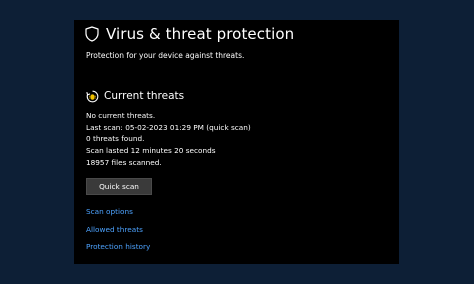 This screenshot has height=284, width=474. What do you see at coordinates (151, 151) in the screenshot?
I see `scan-duration-text: Scan lasted 12 minutes 20 seconds` at bounding box center [151, 151].